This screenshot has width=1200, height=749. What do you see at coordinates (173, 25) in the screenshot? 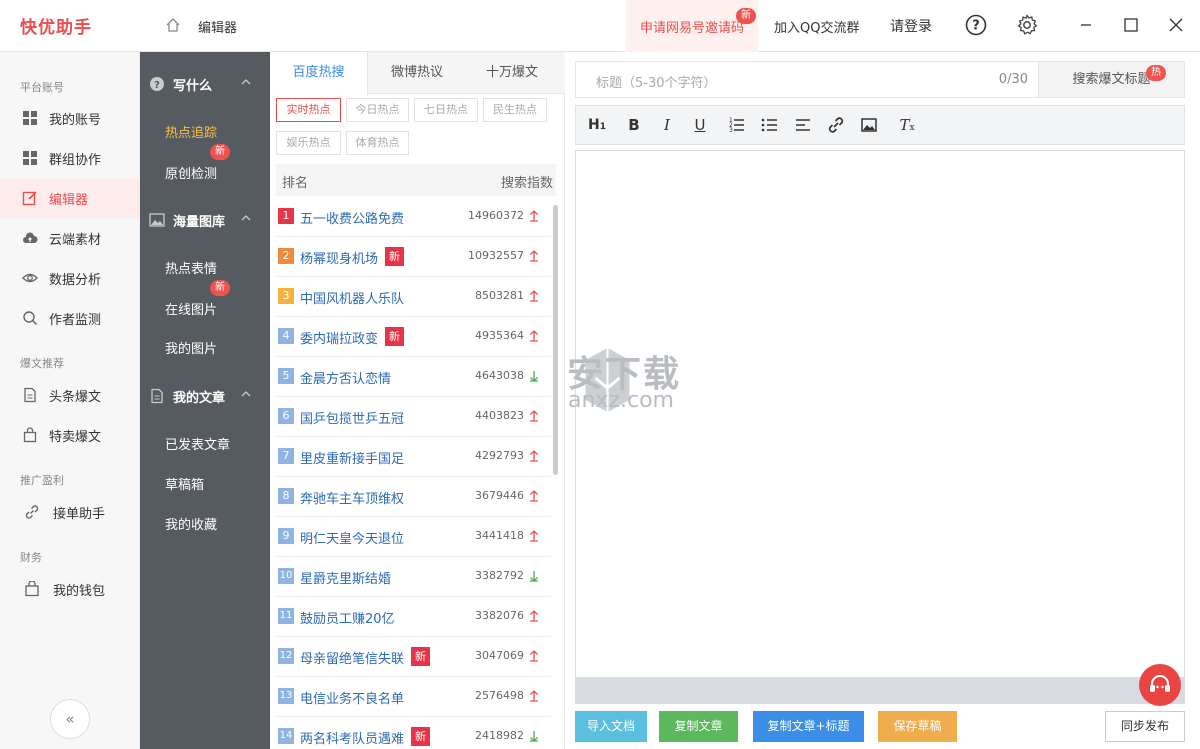
I see `home-icon` at bounding box center [173, 25].